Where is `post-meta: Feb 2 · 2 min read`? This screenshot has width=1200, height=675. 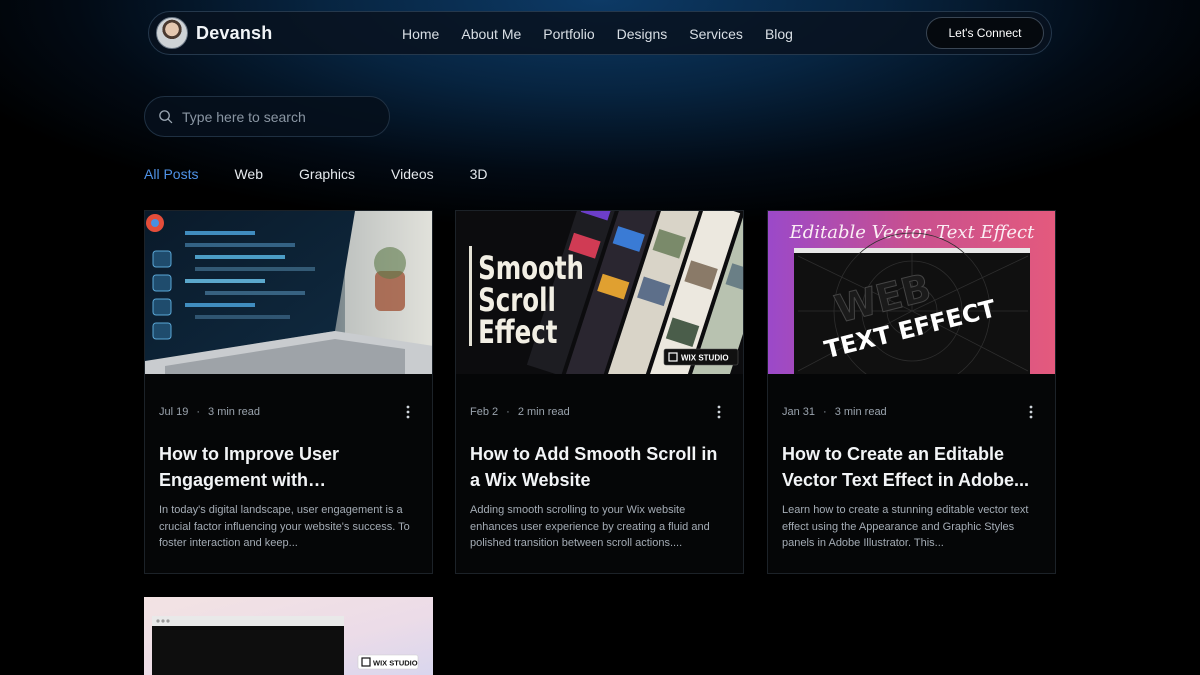
post-meta: Feb 2 · 2 min read is located at coordinates (520, 412).